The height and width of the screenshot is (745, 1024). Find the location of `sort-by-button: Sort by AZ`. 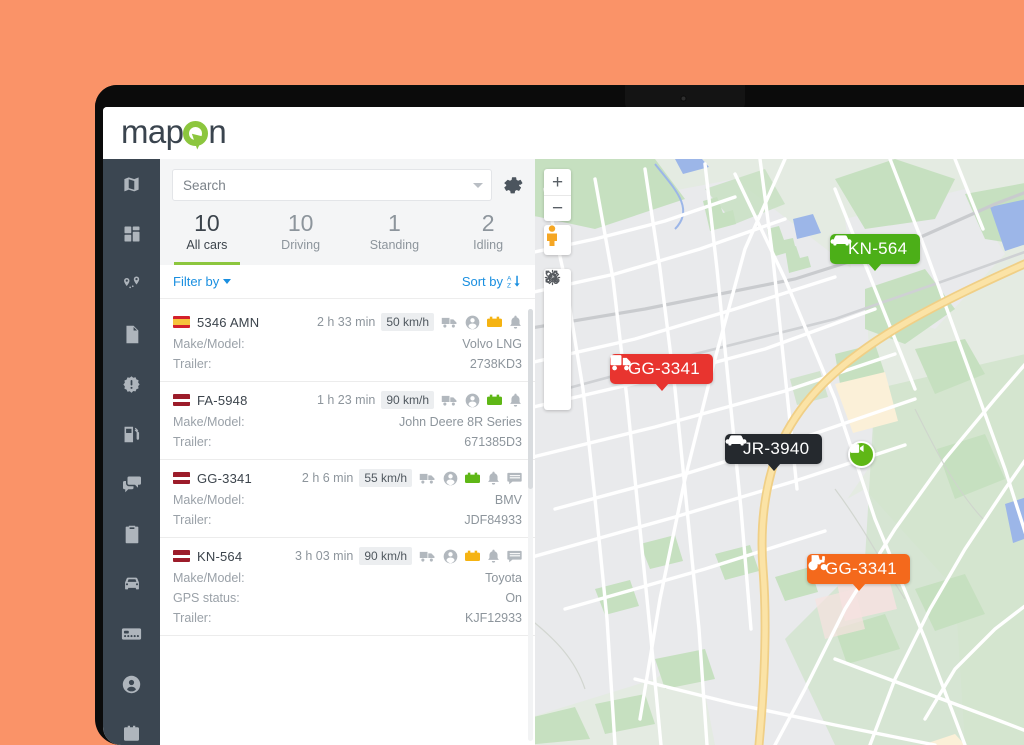

sort-by-button: Sort by AZ is located at coordinates (492, 281).